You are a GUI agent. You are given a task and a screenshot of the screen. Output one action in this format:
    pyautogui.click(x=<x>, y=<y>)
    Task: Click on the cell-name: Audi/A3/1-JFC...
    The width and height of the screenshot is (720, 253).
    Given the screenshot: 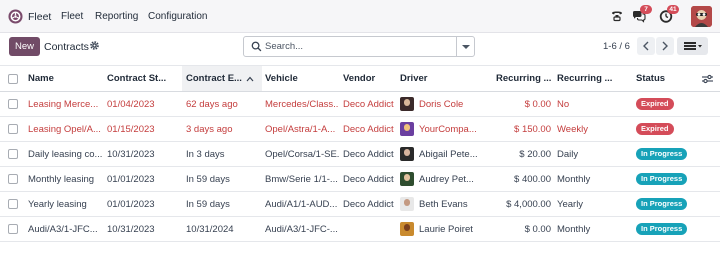 What is the action you would take?
    pyautogui.click(x=63, y=229)
    